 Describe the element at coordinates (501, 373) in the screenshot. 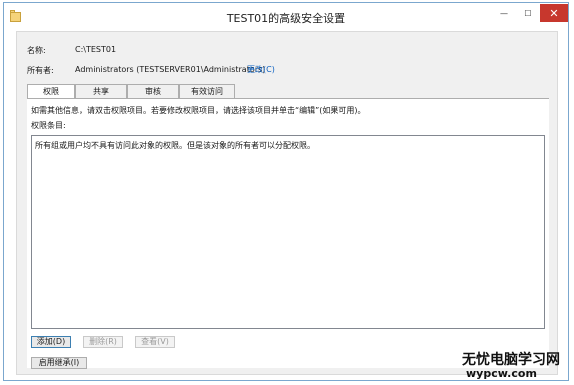

I see `watermark-url: wypcw.com` at that location.